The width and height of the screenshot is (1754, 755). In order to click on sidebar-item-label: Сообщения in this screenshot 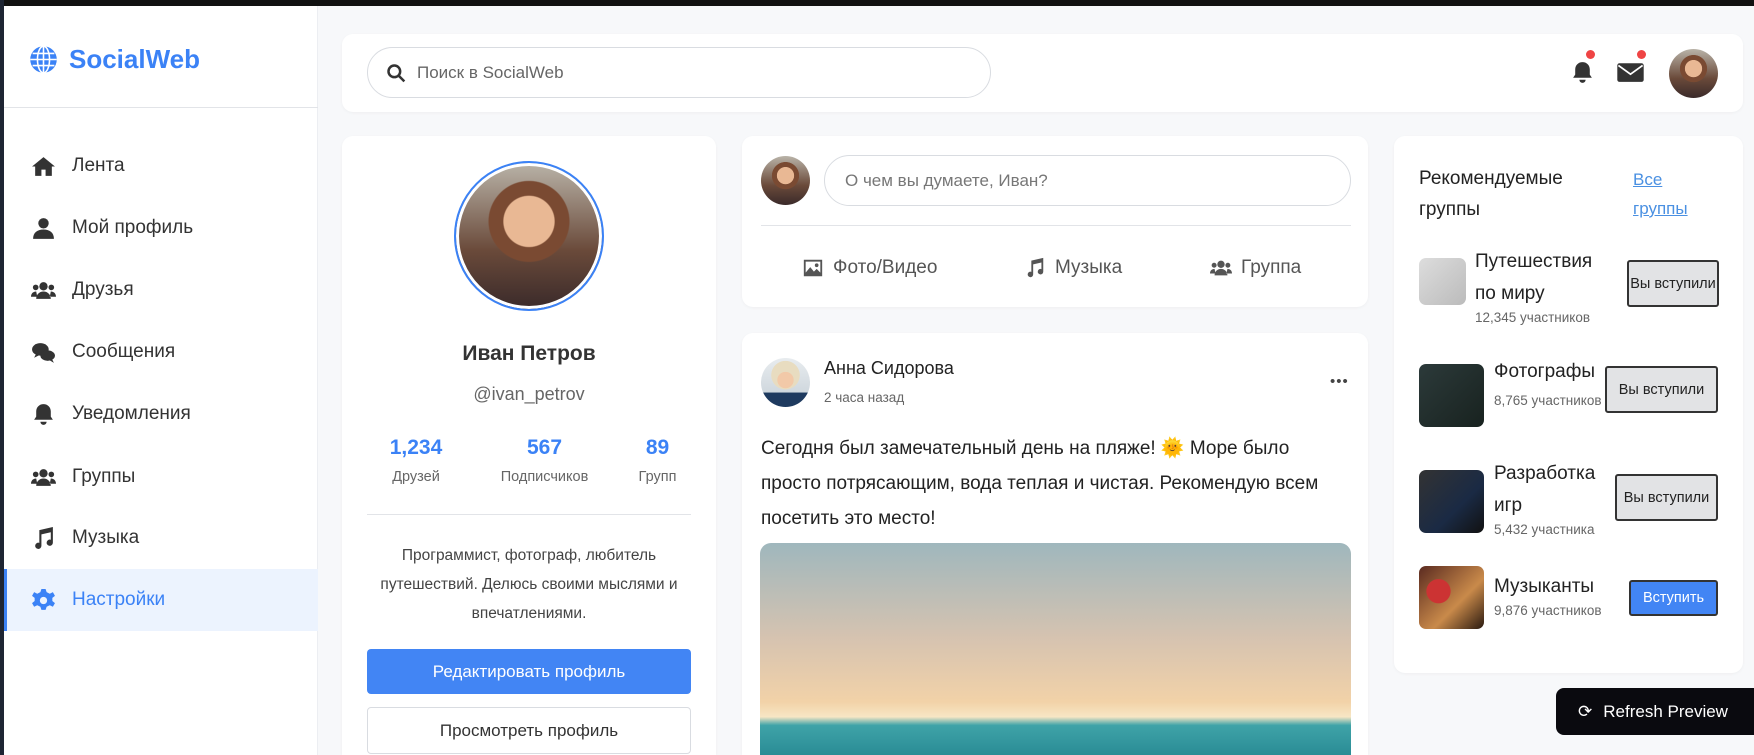, I will do `click(124, 351)`.